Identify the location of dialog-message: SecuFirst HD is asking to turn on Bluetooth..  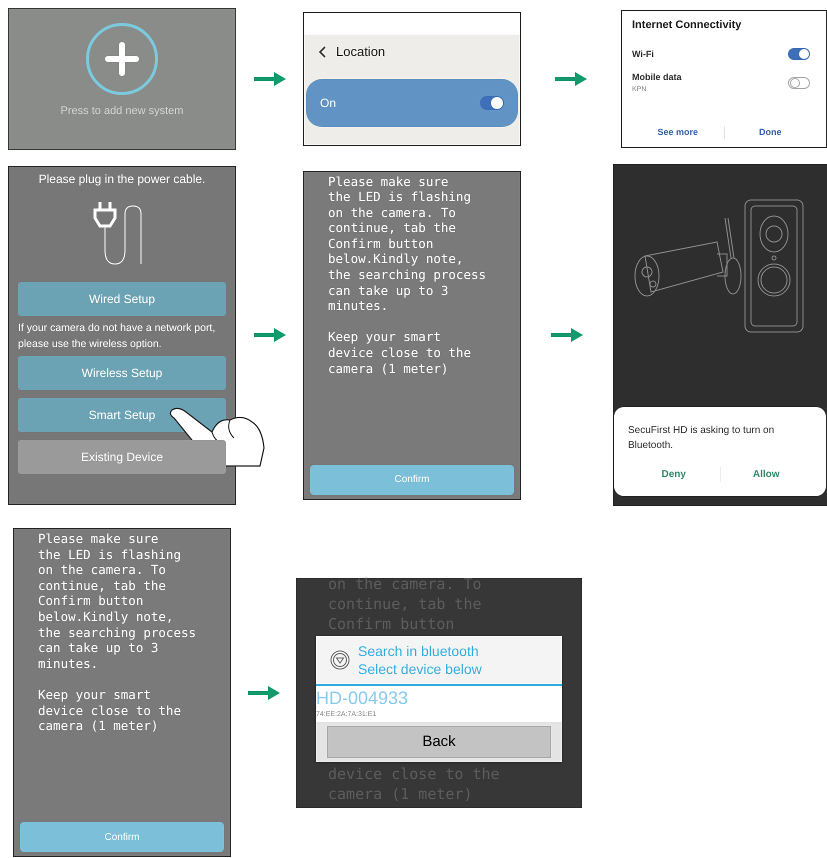
(702, 438).